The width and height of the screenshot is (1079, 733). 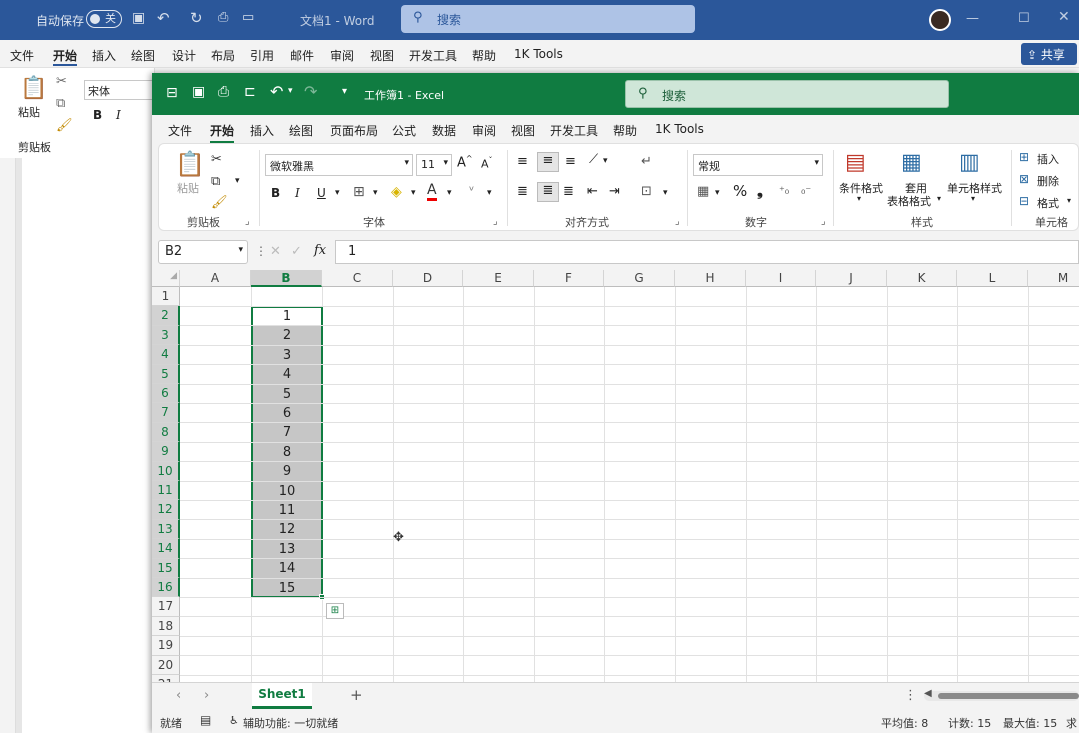 I want to click on column-header: B, so click(x=286, y=278).